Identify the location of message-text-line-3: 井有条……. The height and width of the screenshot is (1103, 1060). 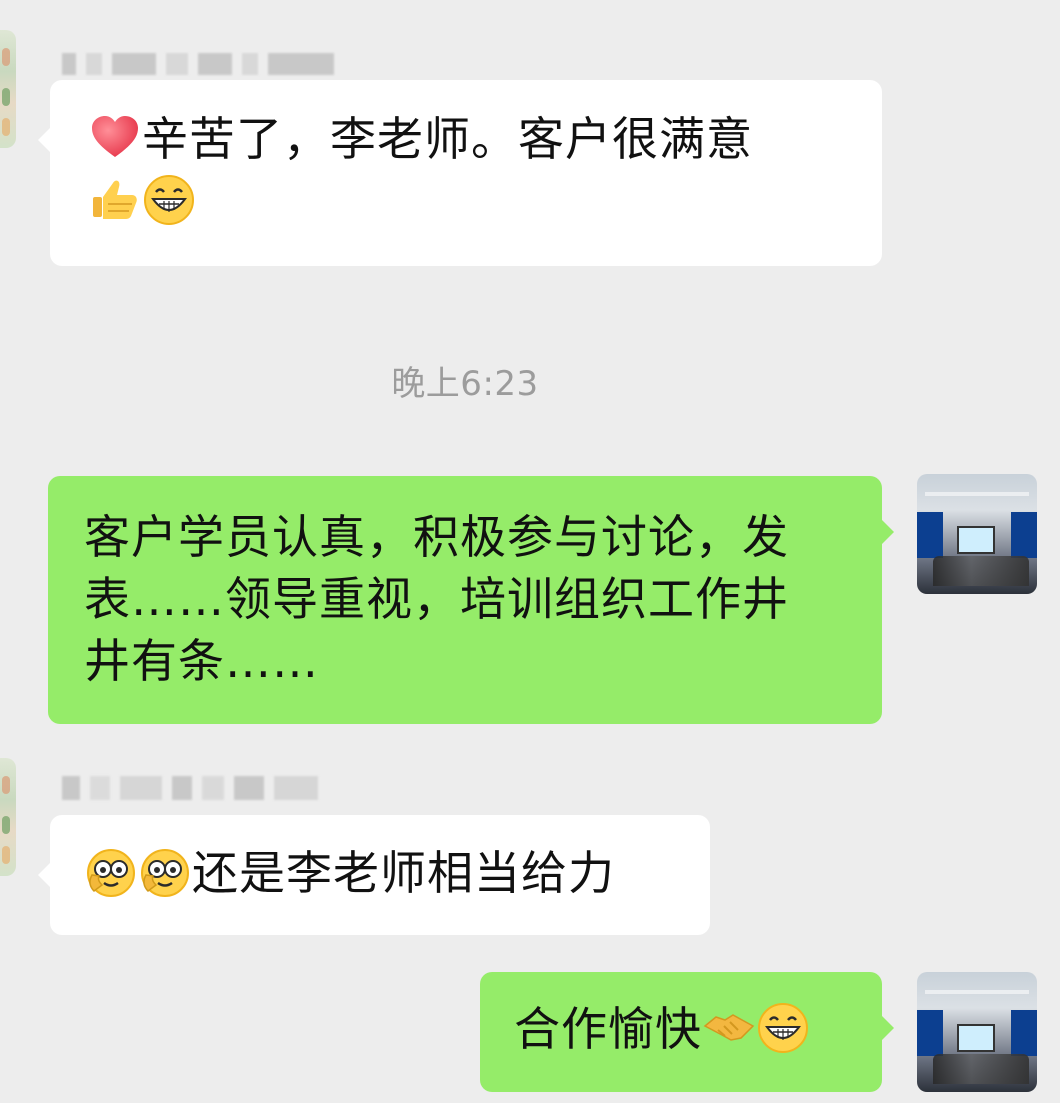
(201, 661).